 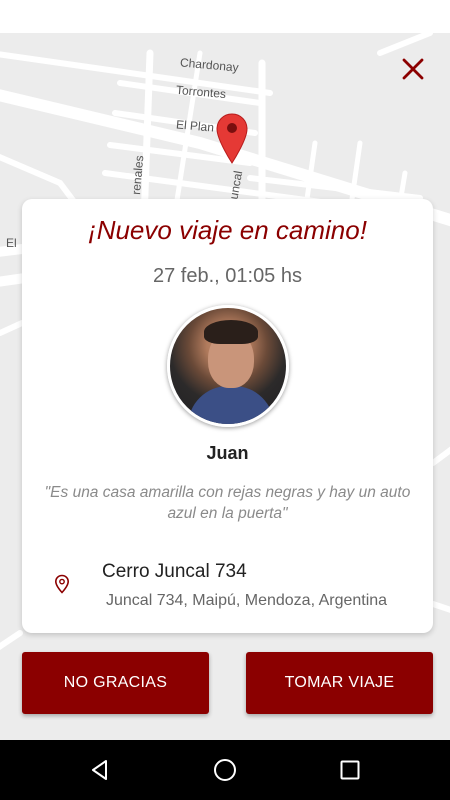 I want to click on android-nav-bar, so click(x=225, y=770).